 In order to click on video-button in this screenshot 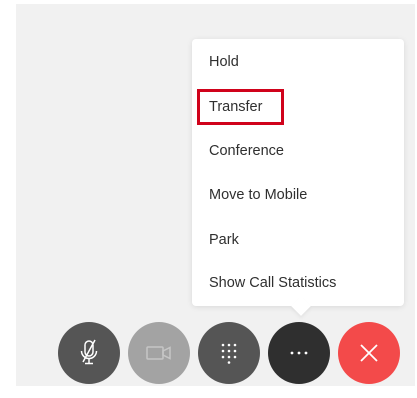, I will do `click(159, 353)`.